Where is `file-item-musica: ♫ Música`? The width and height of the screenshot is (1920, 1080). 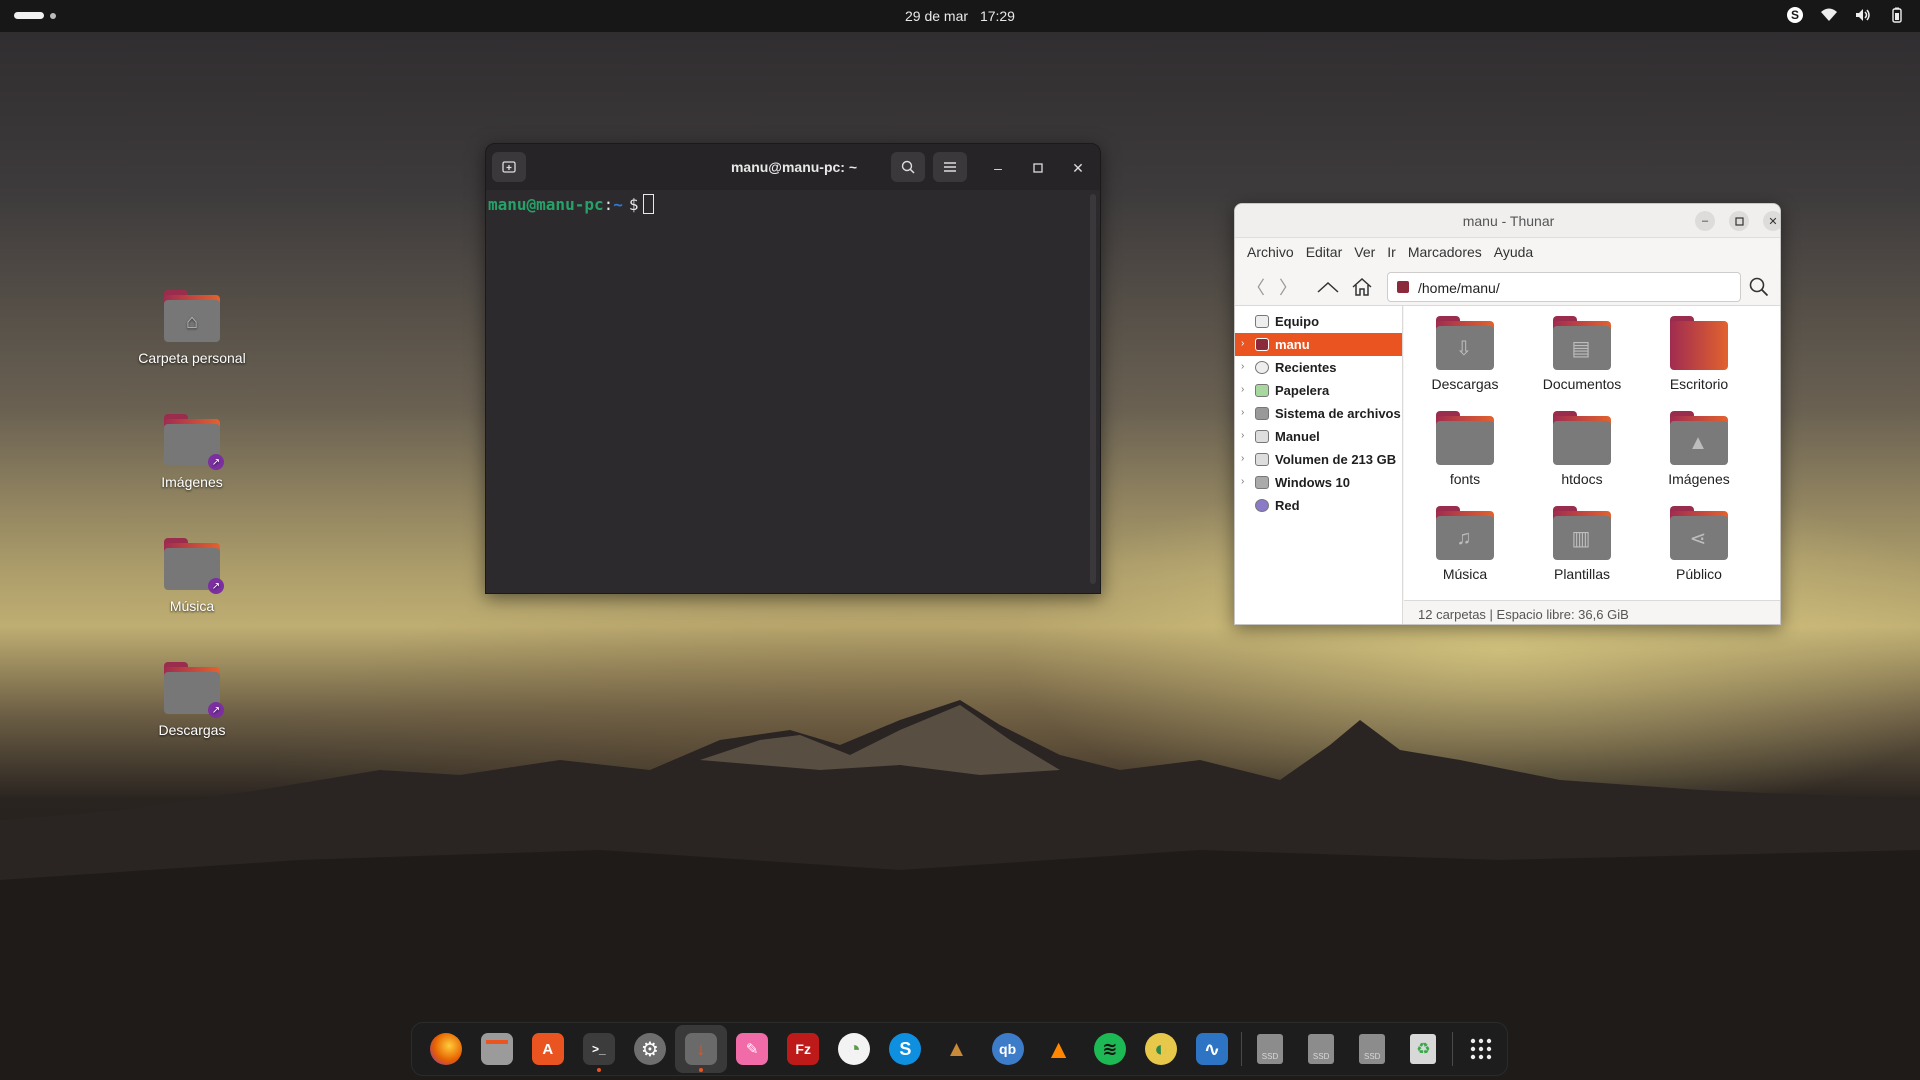 file-item-musica: ♫ Música is located at coordinates (1465, 544).